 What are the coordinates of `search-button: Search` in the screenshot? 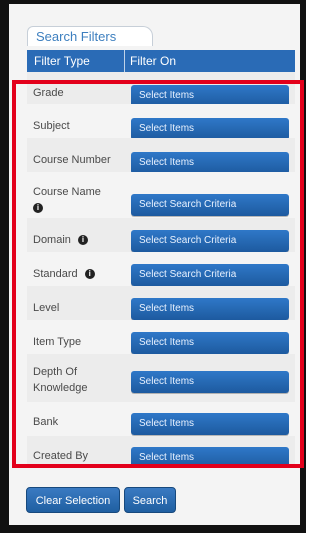 It's located at (150, 500).